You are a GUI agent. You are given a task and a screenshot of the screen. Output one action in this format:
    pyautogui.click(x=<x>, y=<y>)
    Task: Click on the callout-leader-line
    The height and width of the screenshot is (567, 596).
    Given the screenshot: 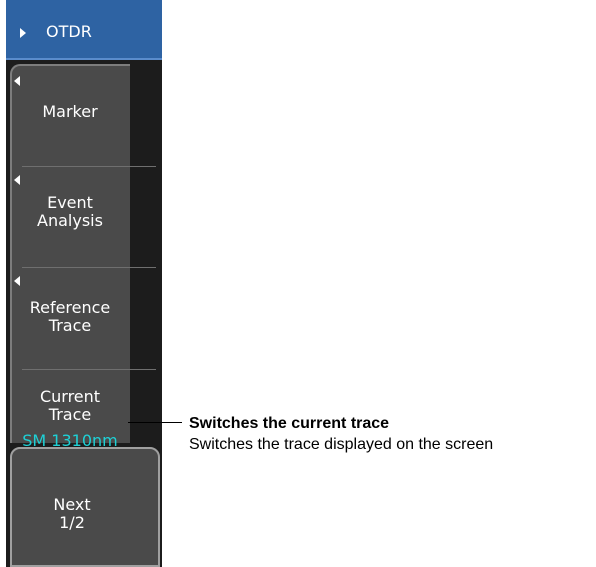 What is the action you would take?
    pyautogui.click(x=155, y=422)
    